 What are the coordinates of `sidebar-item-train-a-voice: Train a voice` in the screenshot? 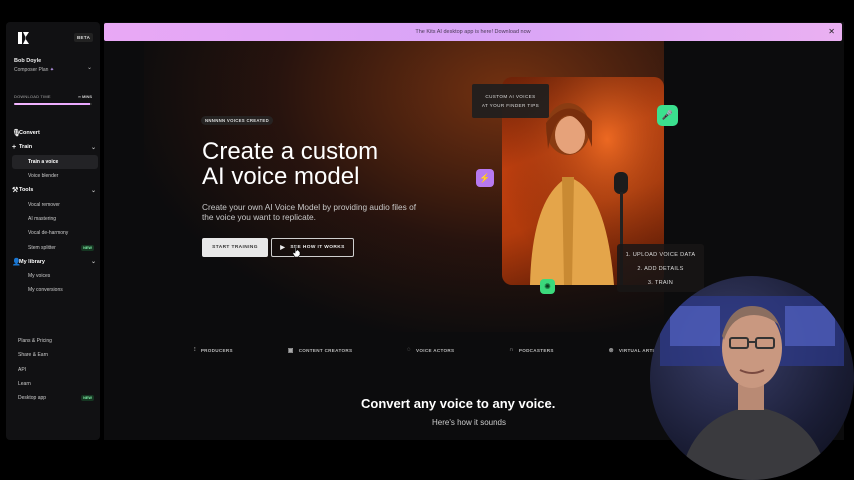 It's located at (55, 161).